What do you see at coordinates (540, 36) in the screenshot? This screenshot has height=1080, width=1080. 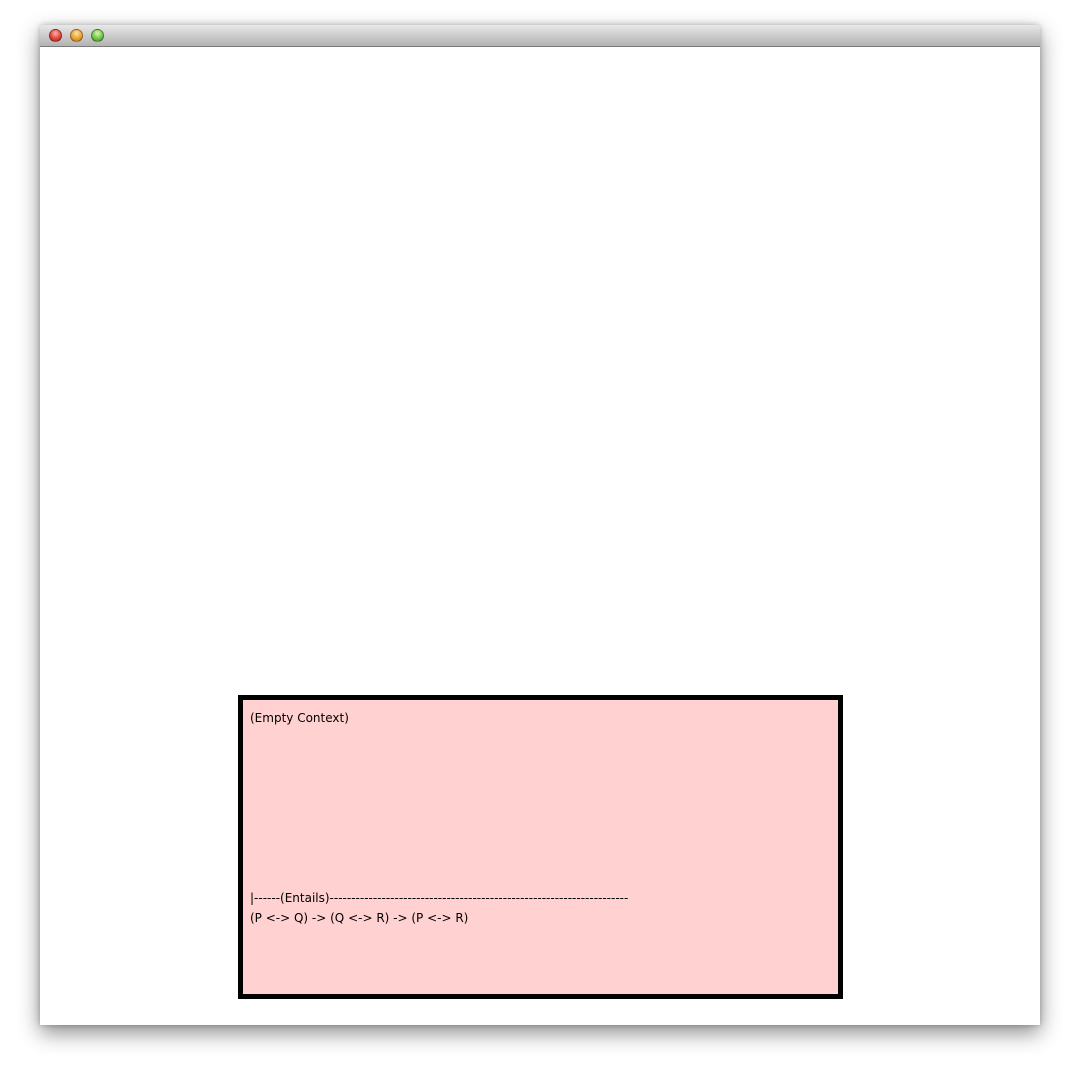 I see `window-titlebar` at bounding box center [540, 36].